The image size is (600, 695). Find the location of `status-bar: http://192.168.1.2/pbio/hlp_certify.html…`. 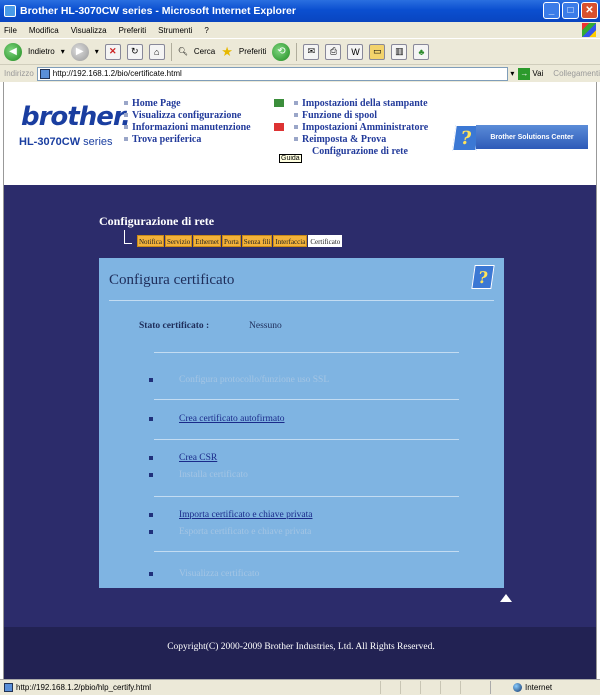

status-bar: http://192.168.1.2/pbio/hlp_certify.html… is located at coordinates (300, 687).